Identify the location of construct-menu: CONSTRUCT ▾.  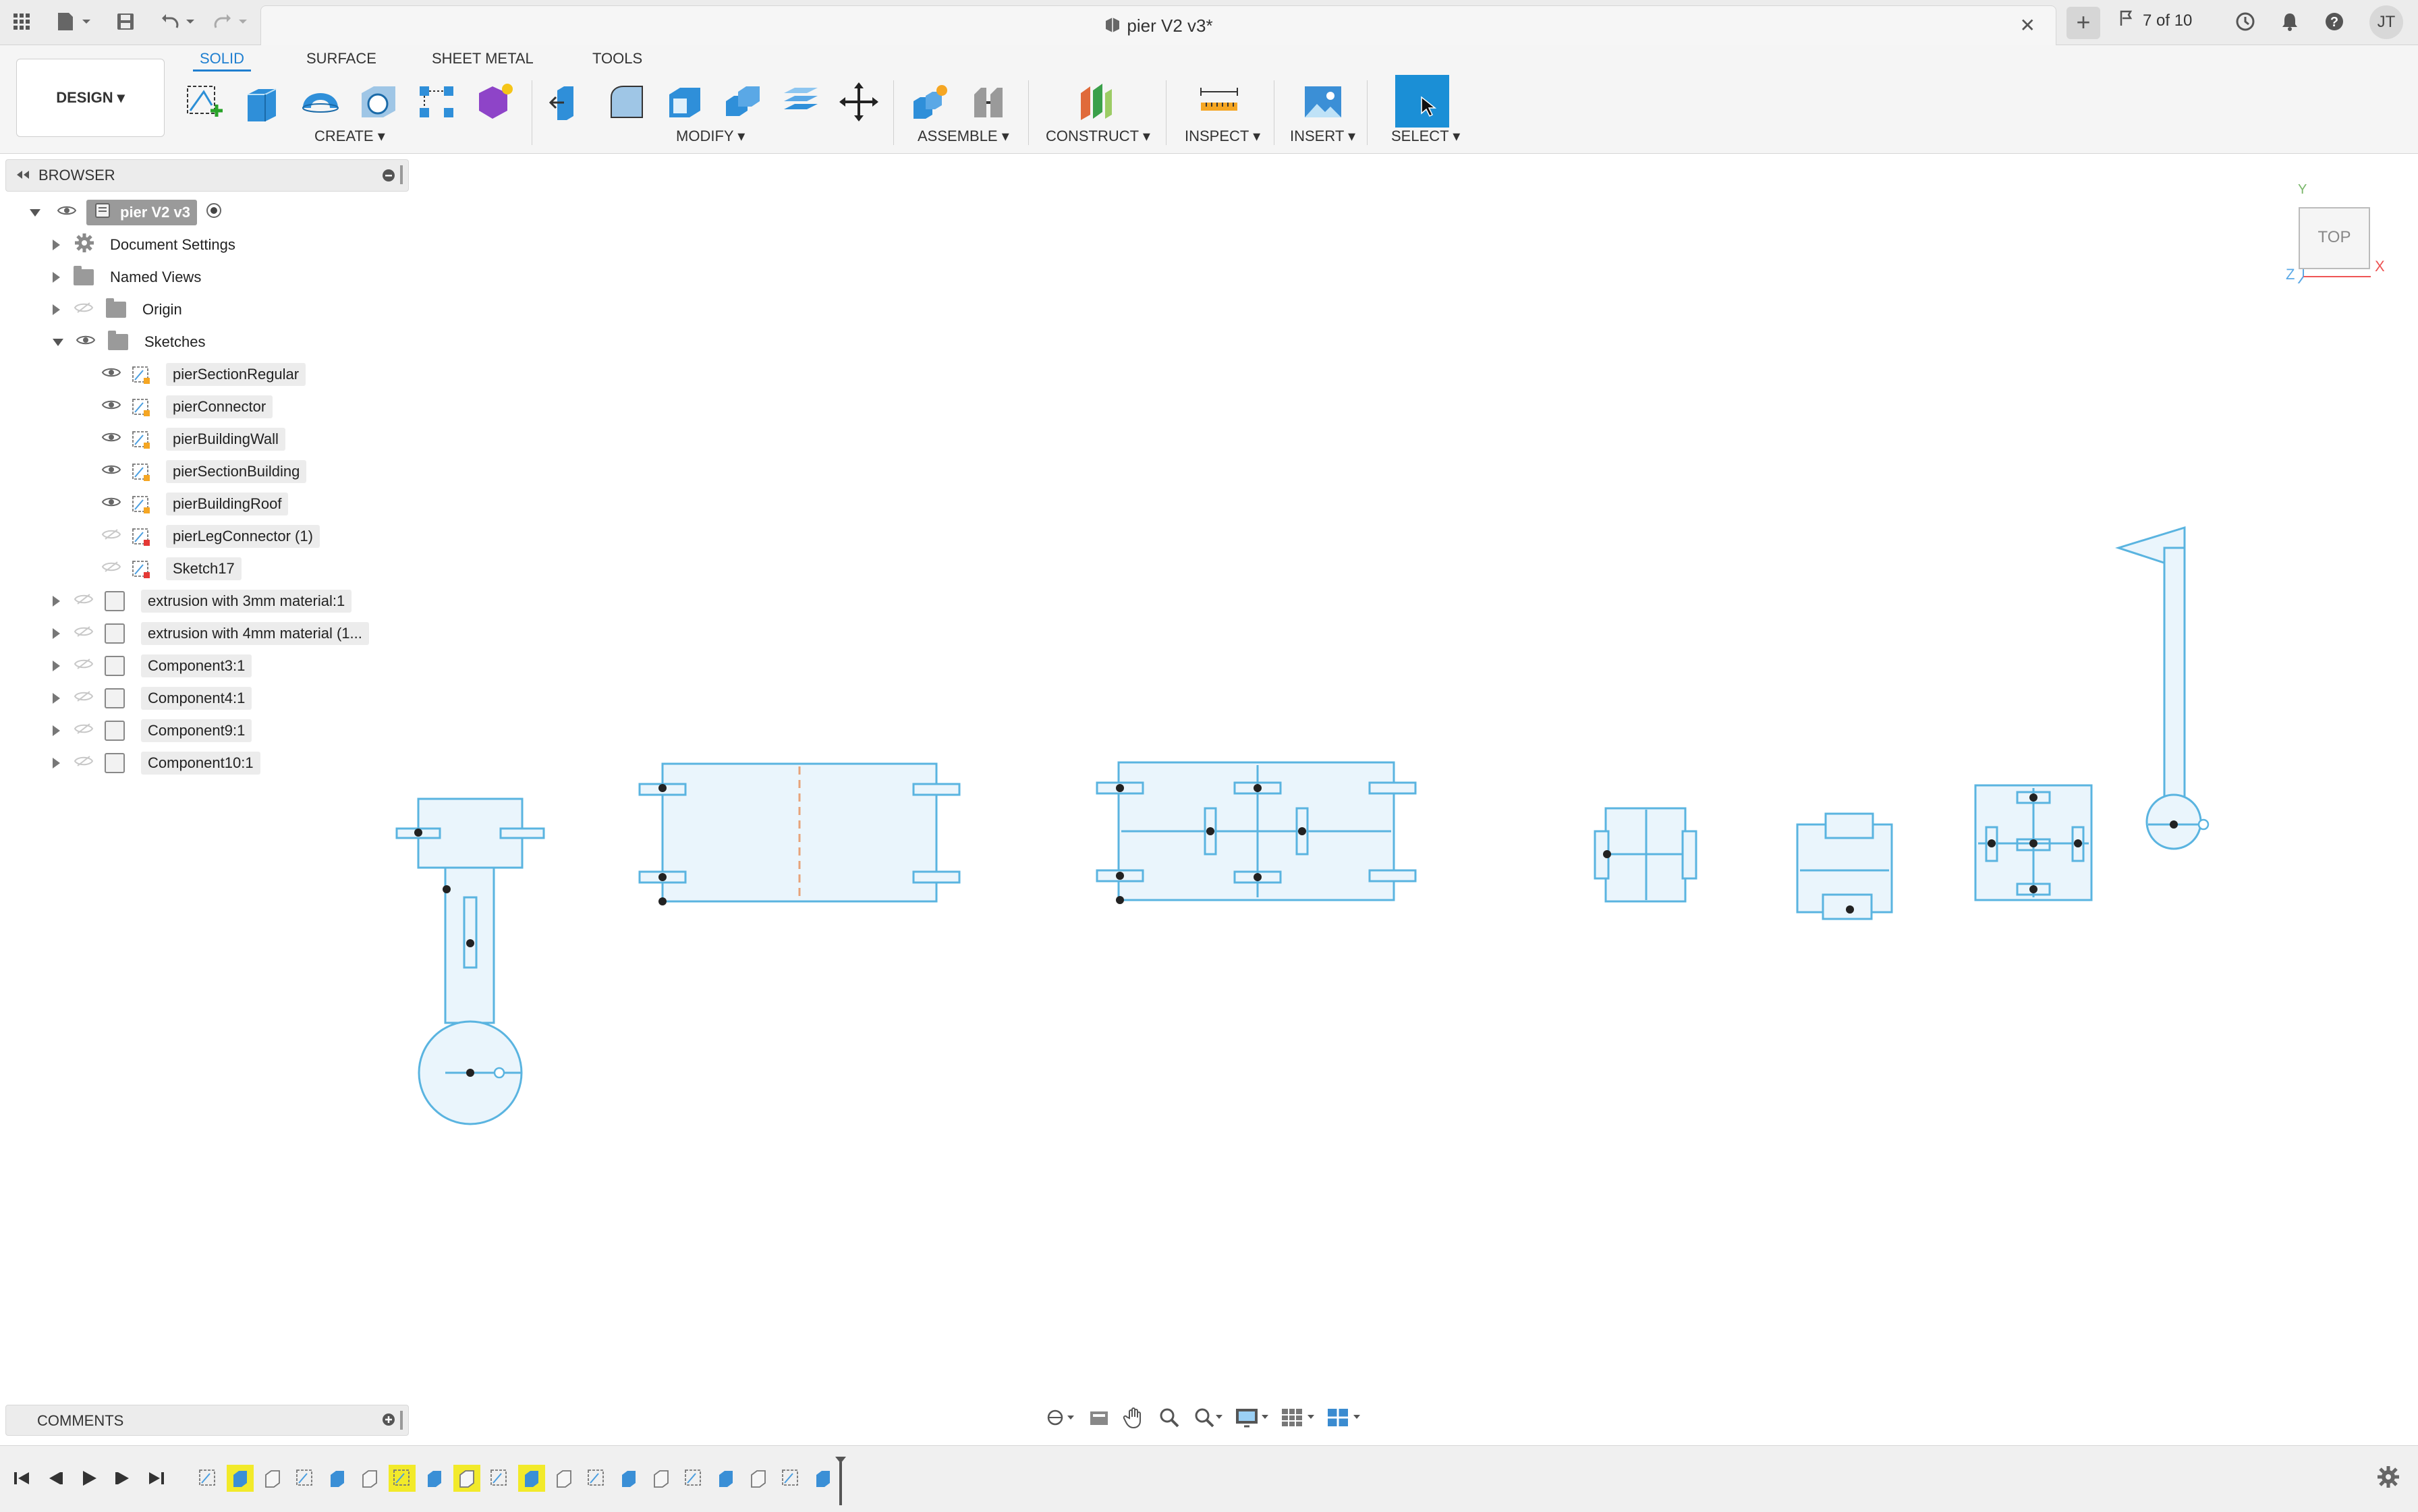
(1098, 136).